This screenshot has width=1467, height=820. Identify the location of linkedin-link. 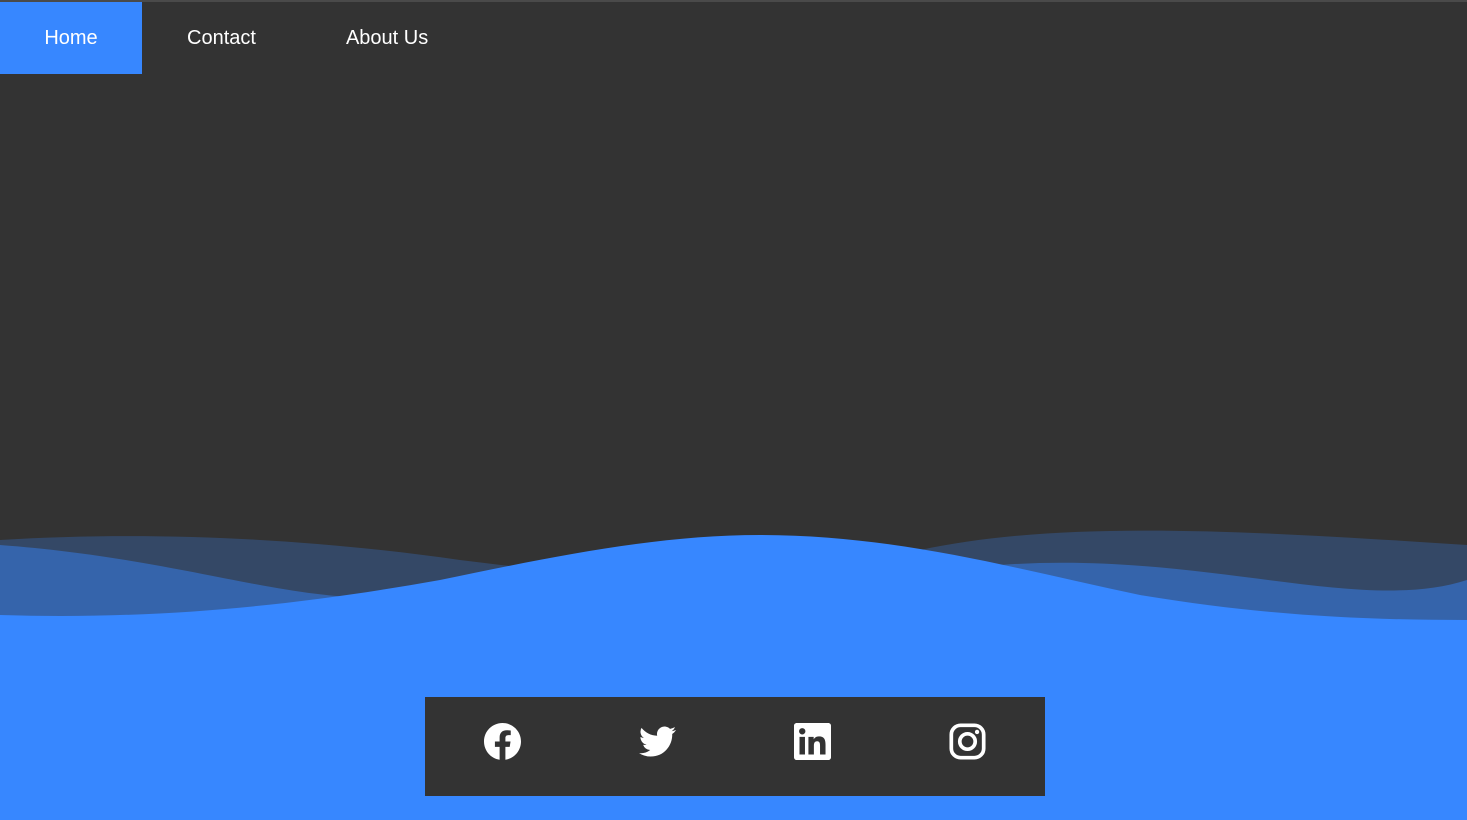
(812, 741).